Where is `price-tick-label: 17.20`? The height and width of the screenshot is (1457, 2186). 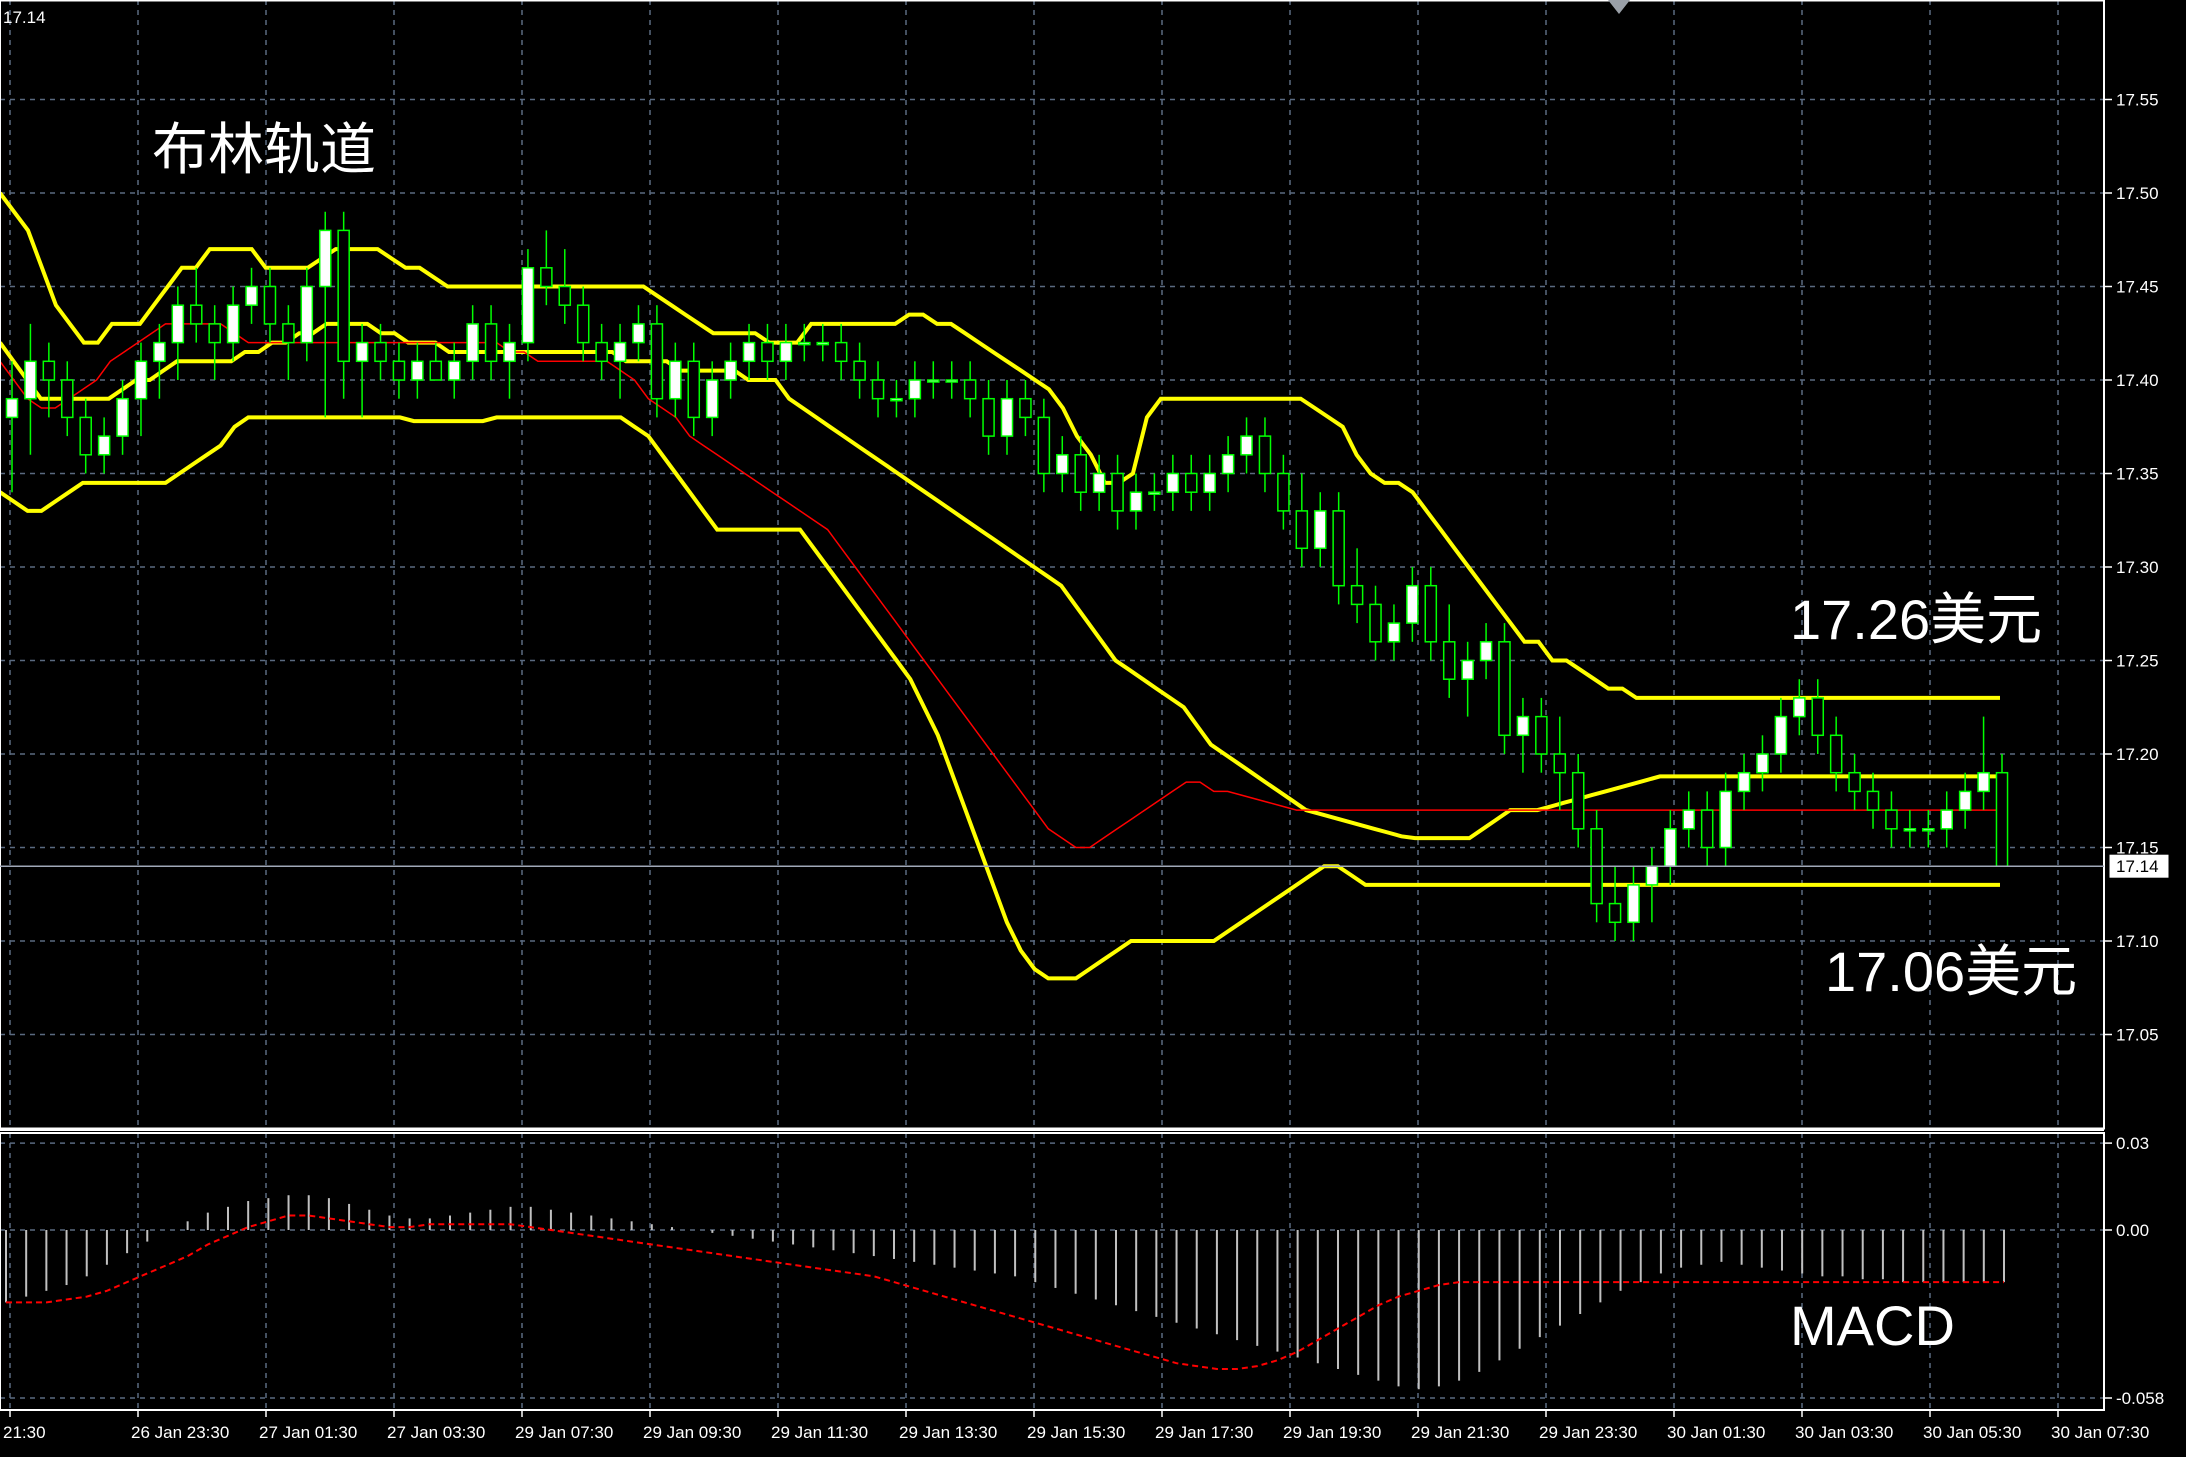 price-tick-label: 17.20 is located at coordinates (2137, 754).